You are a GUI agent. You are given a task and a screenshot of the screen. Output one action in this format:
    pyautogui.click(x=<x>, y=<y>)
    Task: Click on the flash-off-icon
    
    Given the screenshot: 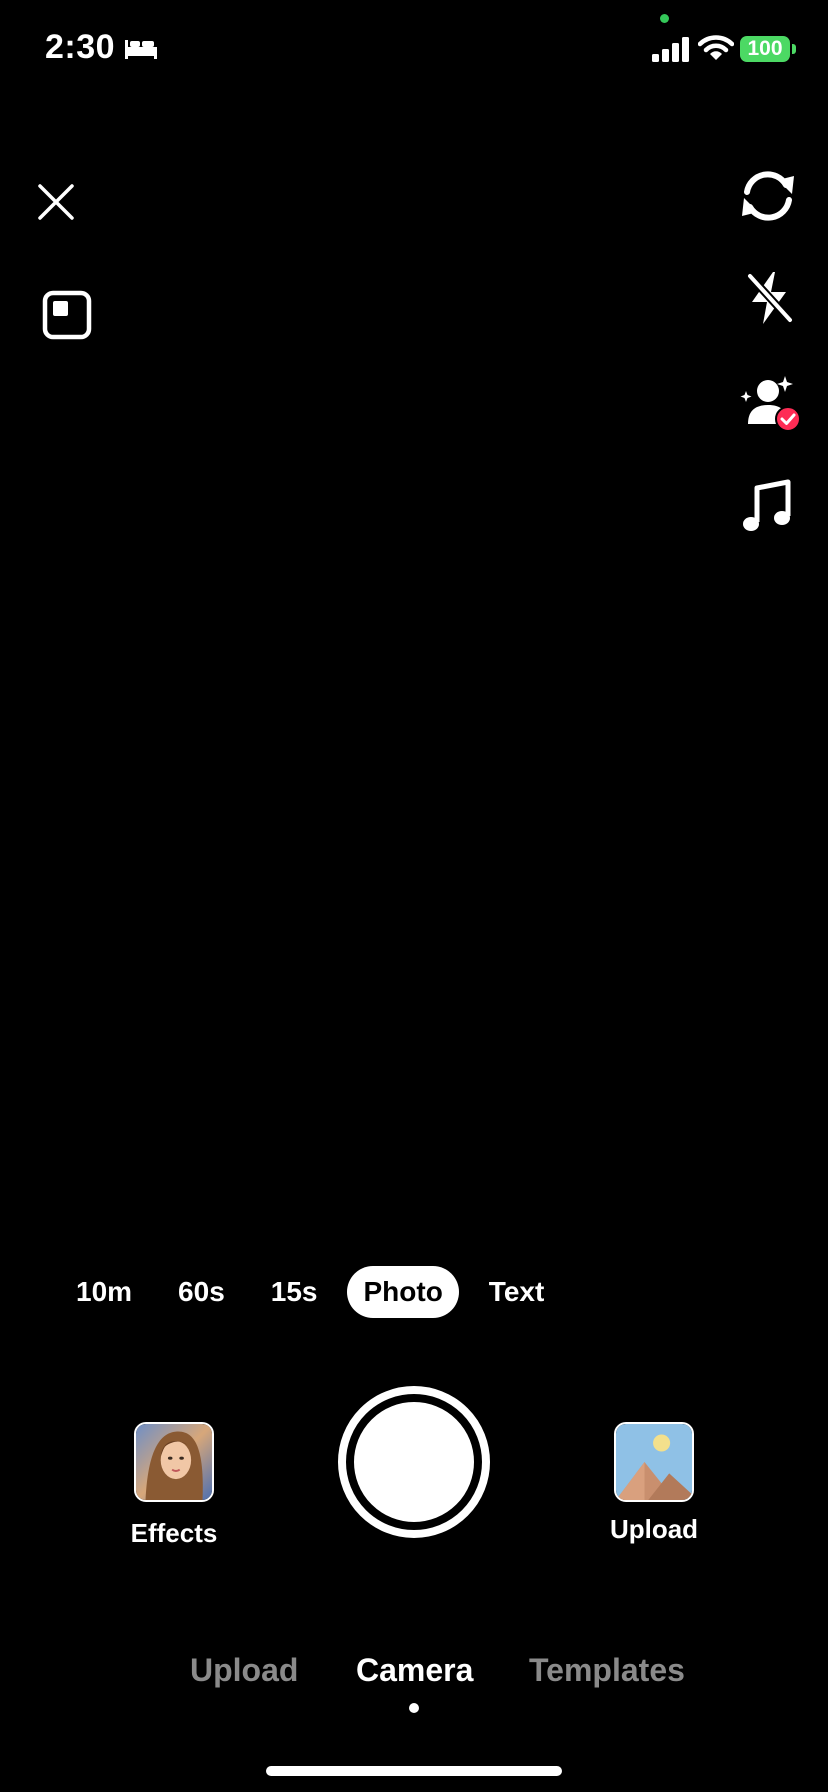 What is the action you would take?
    pyautogui.click(x=769, y=298)
    